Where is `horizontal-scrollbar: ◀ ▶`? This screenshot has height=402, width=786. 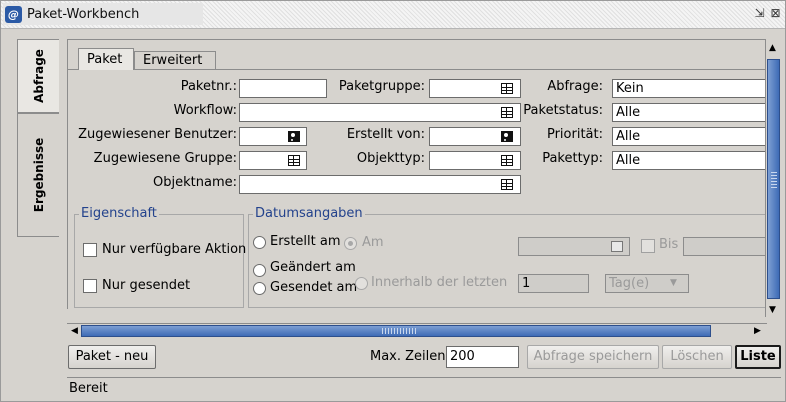 horizontal-scrollbar: ◀ ▶ is located at coordinates (417, 330).